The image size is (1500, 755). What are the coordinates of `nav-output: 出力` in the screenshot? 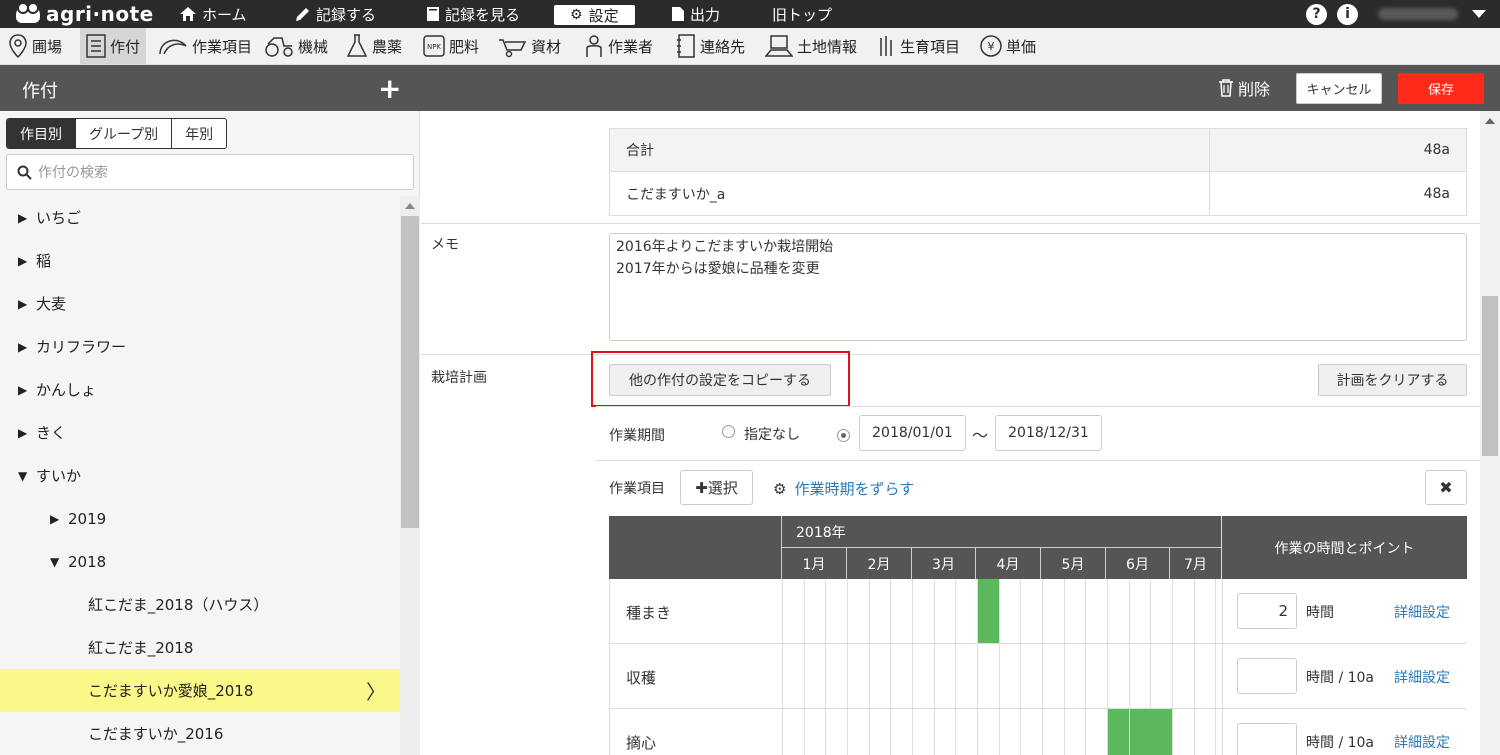 It's located at (696, 14).